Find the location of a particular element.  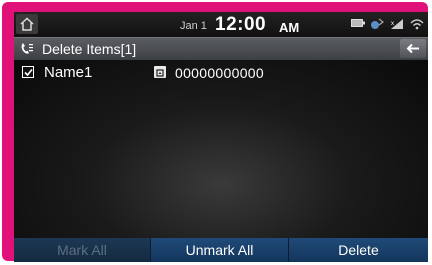

status-bar: Jan 1 12:00 AM x is located at coordinates (221, 24).